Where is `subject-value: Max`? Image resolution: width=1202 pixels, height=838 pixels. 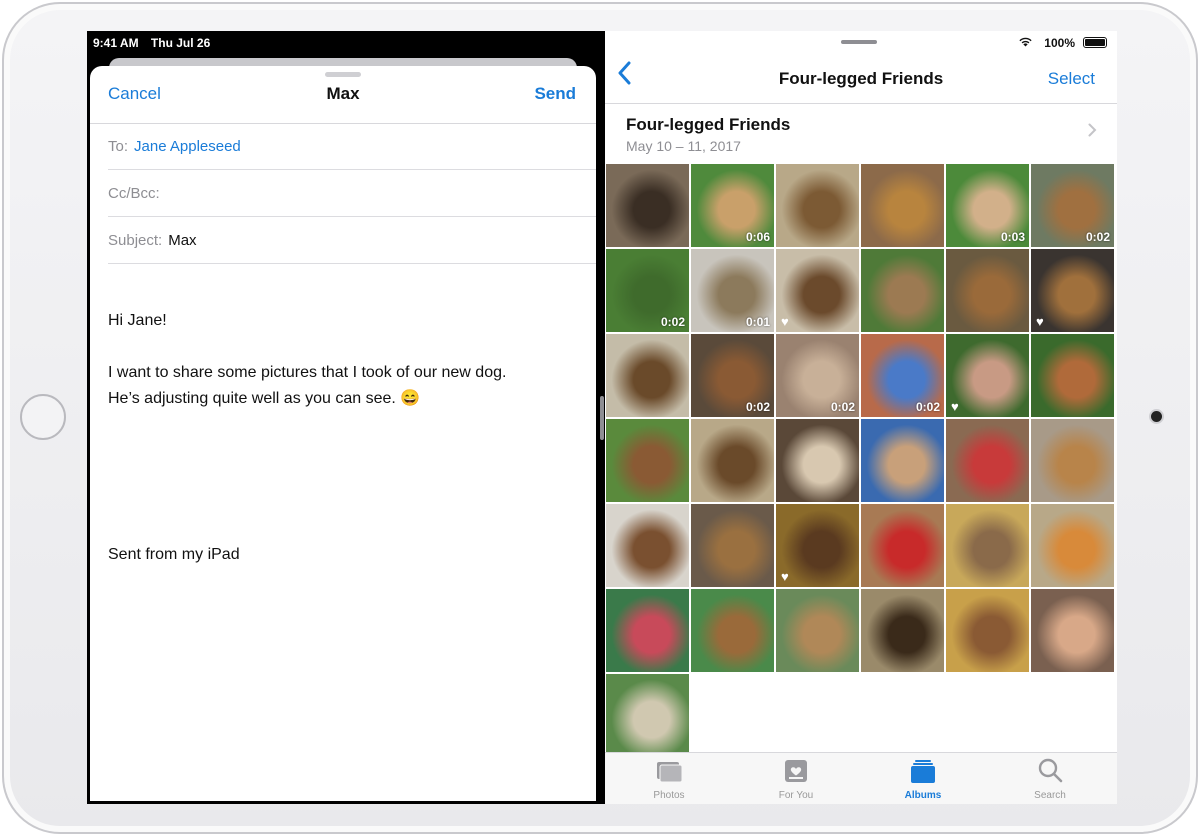
subject-value: Max is located at coordinates (182, 240).